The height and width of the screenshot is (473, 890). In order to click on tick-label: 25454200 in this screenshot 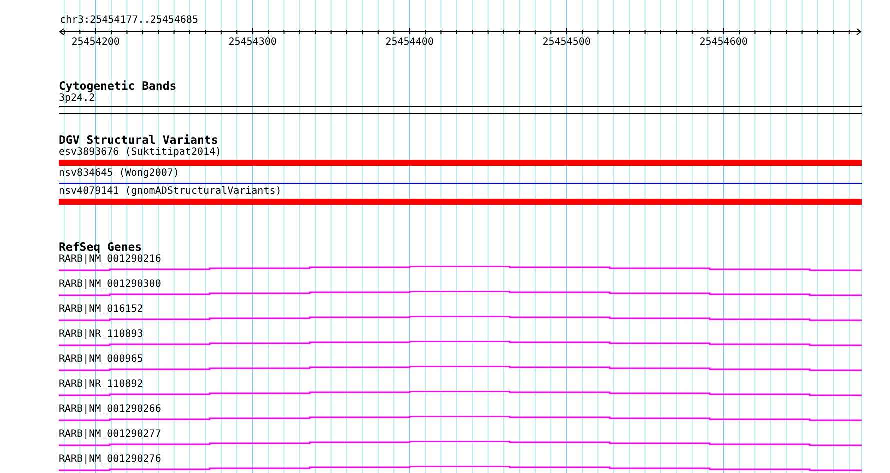, I will do `click(96, 43)`.